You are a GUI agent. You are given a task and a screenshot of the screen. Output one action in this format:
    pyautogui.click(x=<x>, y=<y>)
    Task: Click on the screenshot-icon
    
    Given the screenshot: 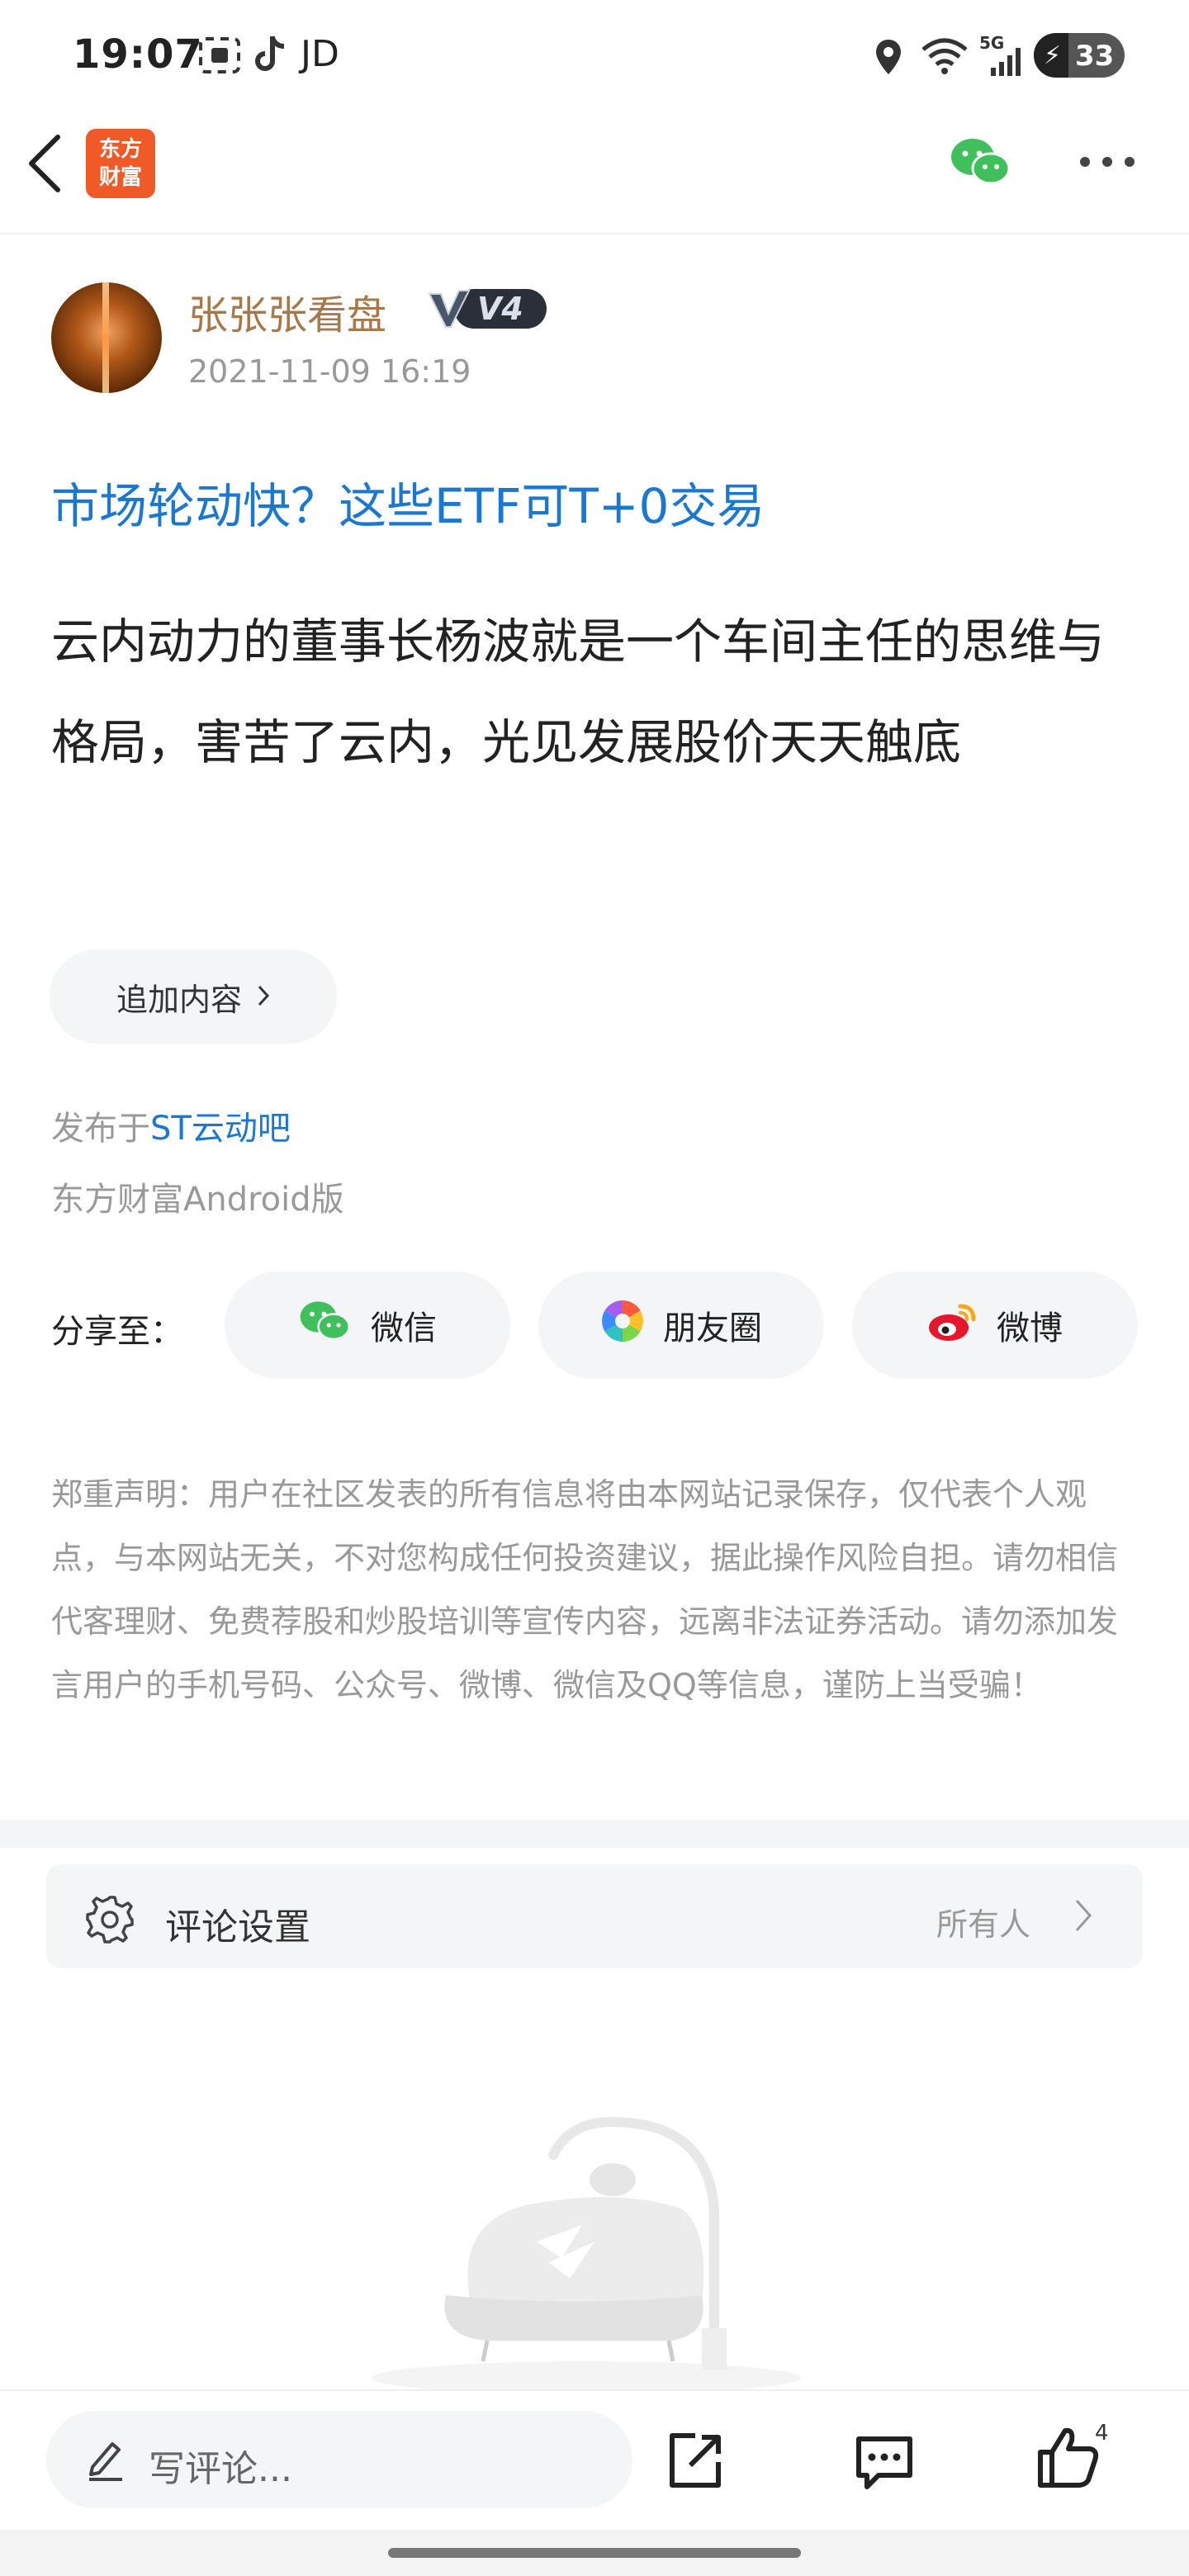 What is the action you would take?
    pyautogui.click(x=219, y=57)
    